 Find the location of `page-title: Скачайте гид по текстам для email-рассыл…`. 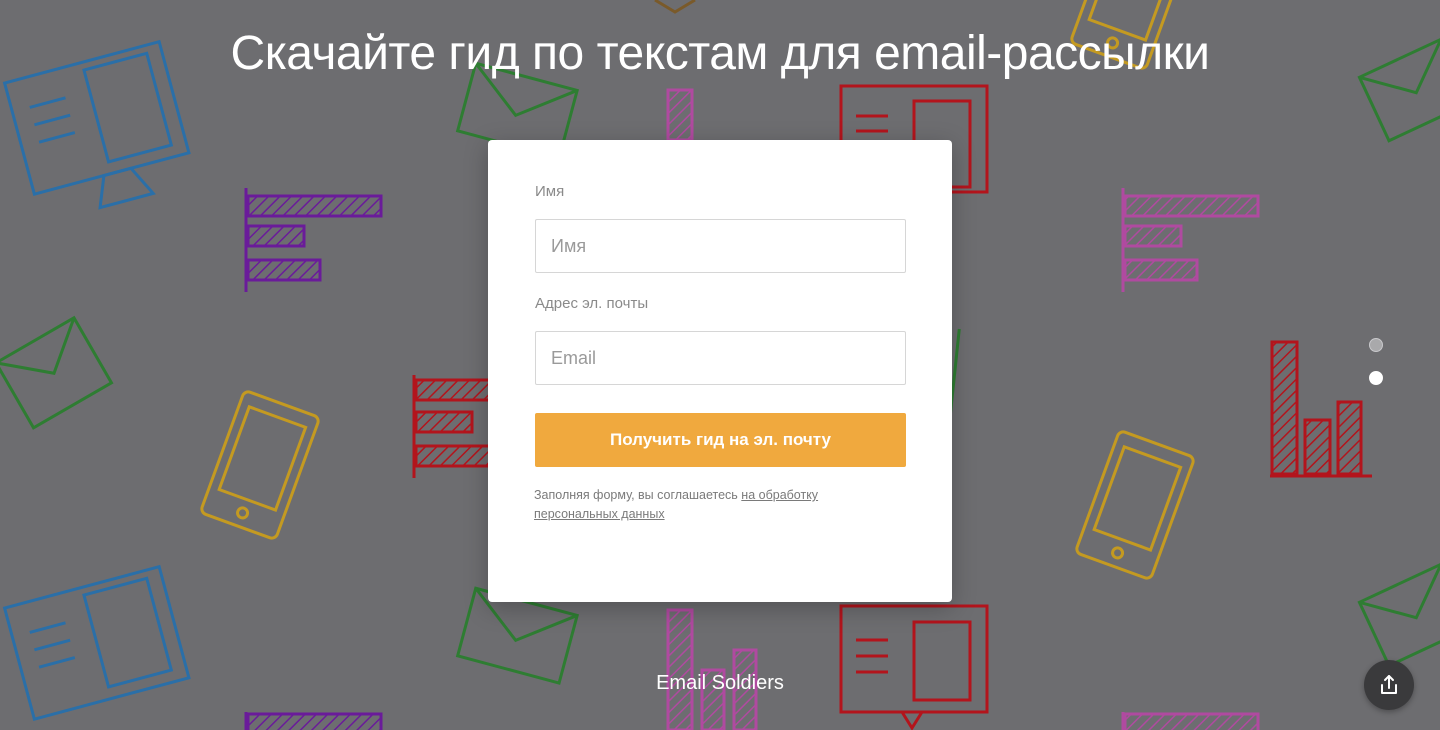

page-title: Скачайте гид по текстам для email-рассыл… is located at coordinates (720, 53).